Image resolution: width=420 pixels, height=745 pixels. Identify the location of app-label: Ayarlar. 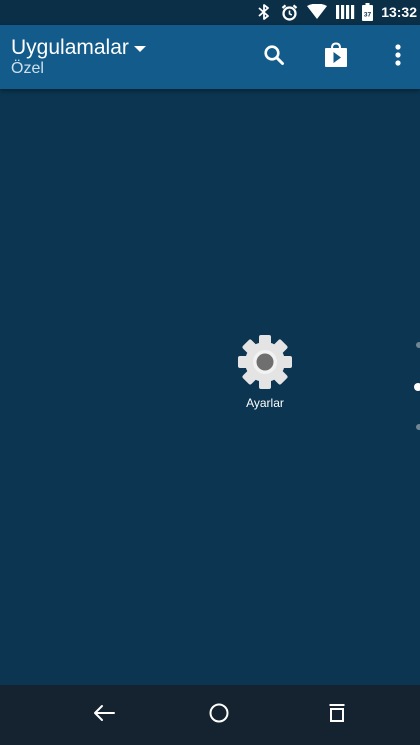
(265, 403).